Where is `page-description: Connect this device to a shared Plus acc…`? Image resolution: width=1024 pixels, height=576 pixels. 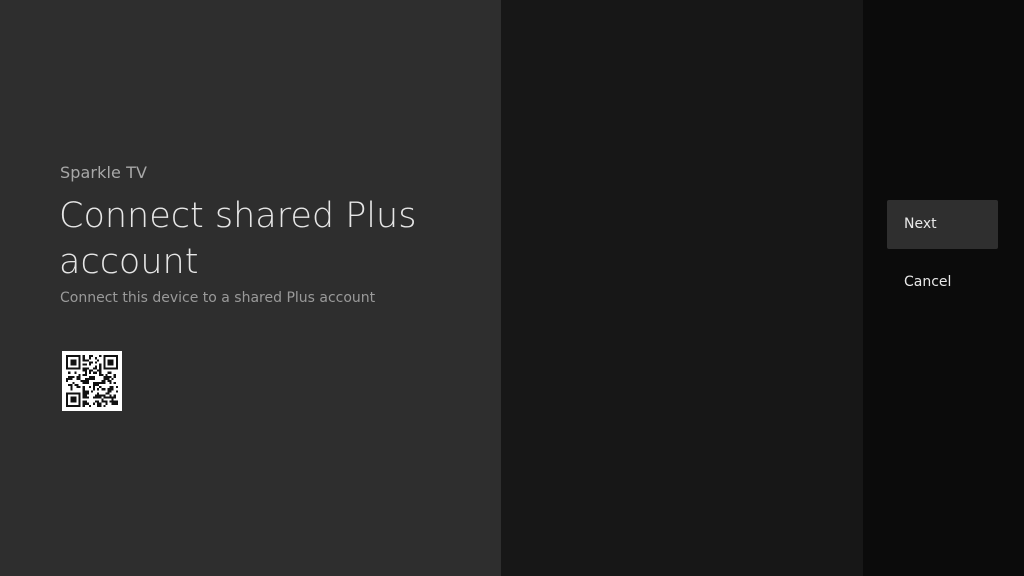
page-description: Connect this device to a shared Plus acc… is located at coordinates (218, 298).